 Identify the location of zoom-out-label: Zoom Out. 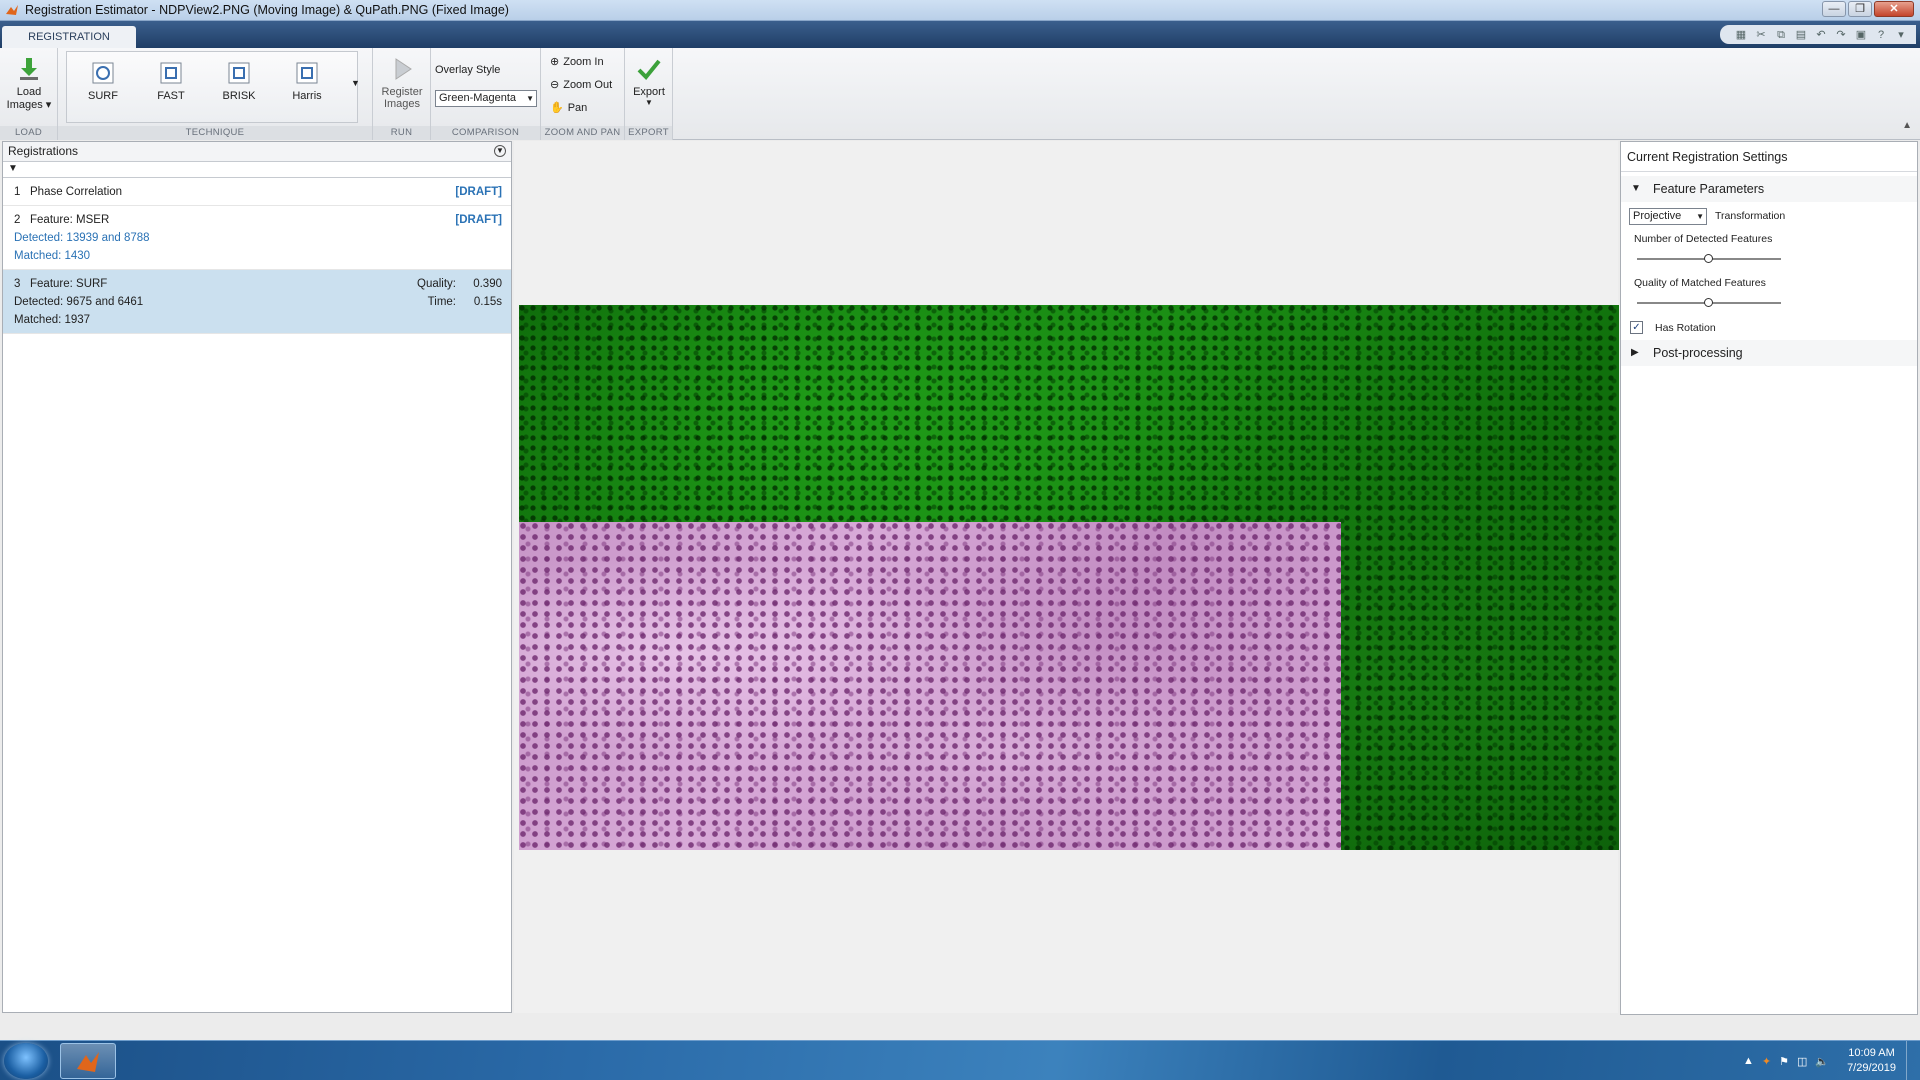
(588, 84).